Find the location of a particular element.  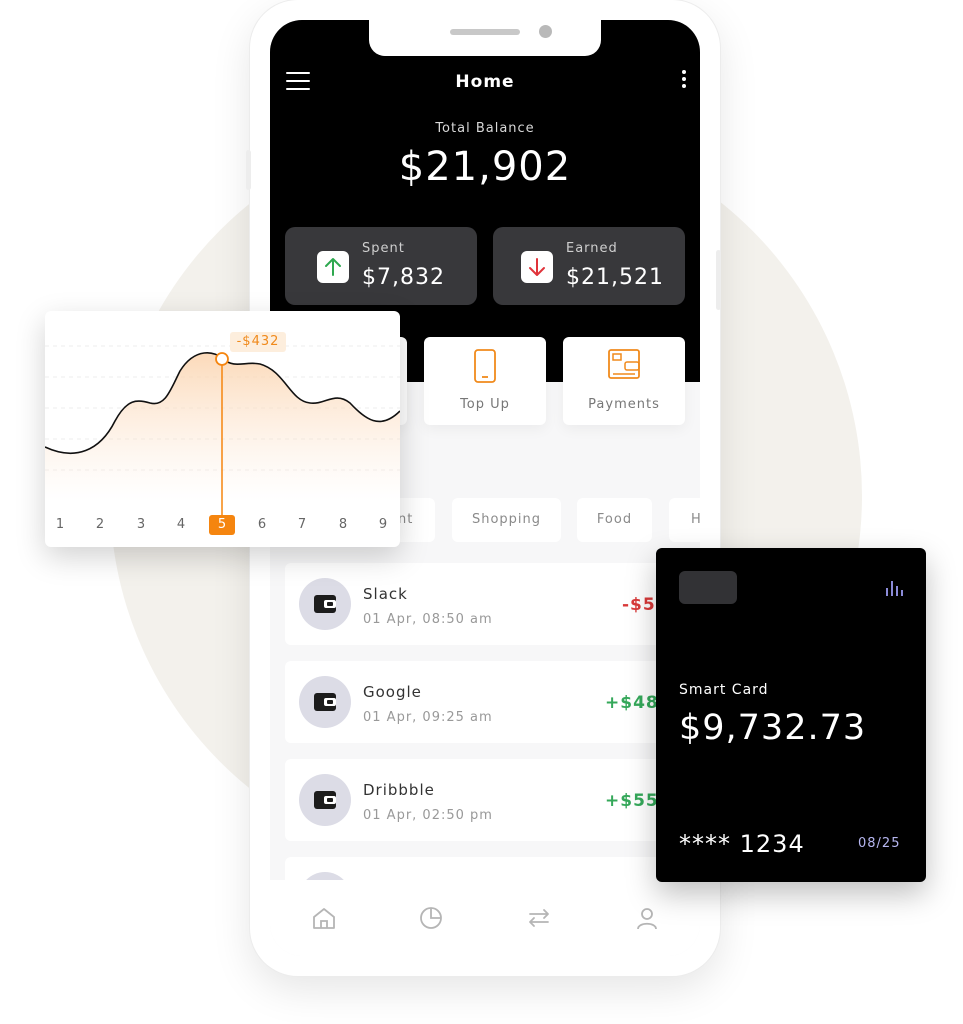

transaction-date: 01 Apr, 02:50 pm is located at coordinates (428, 815).